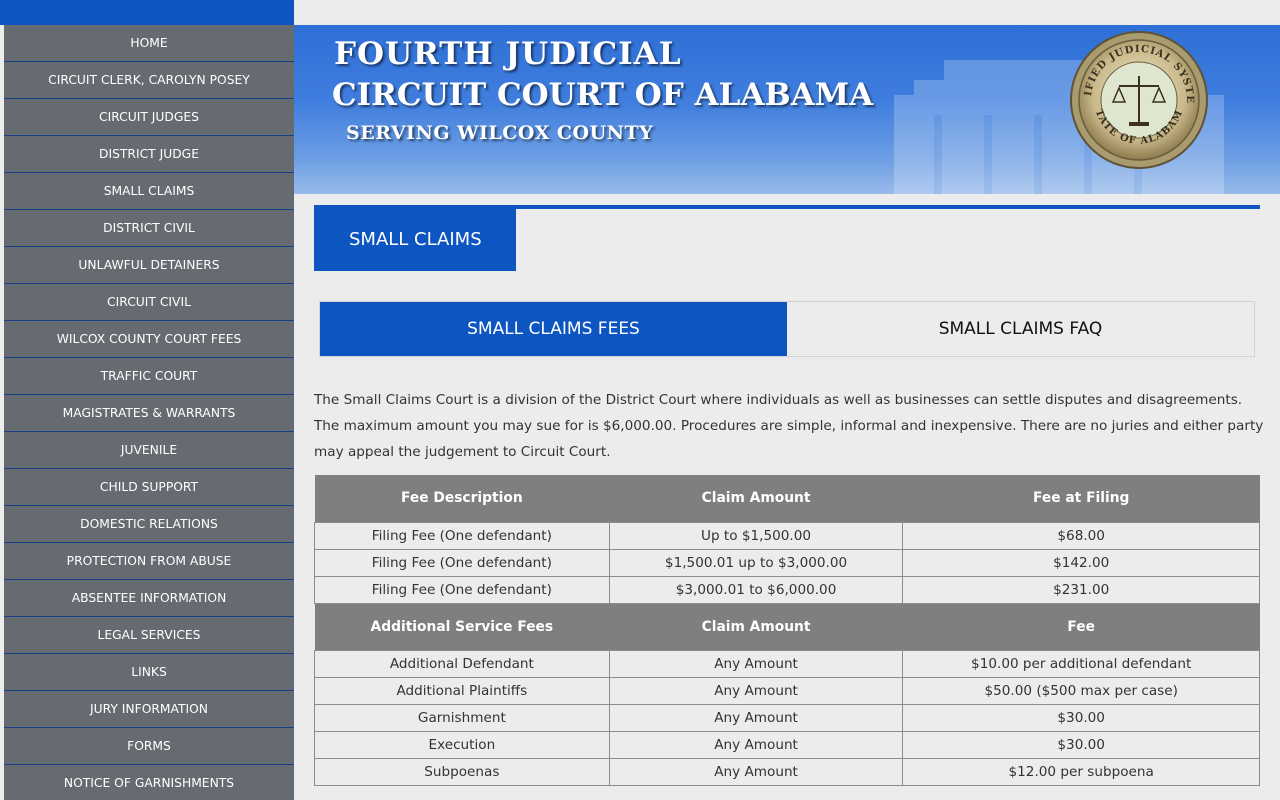  I want to click on sidebar-item-small-claims: SMALL CLAIMS, so click(149, 191).